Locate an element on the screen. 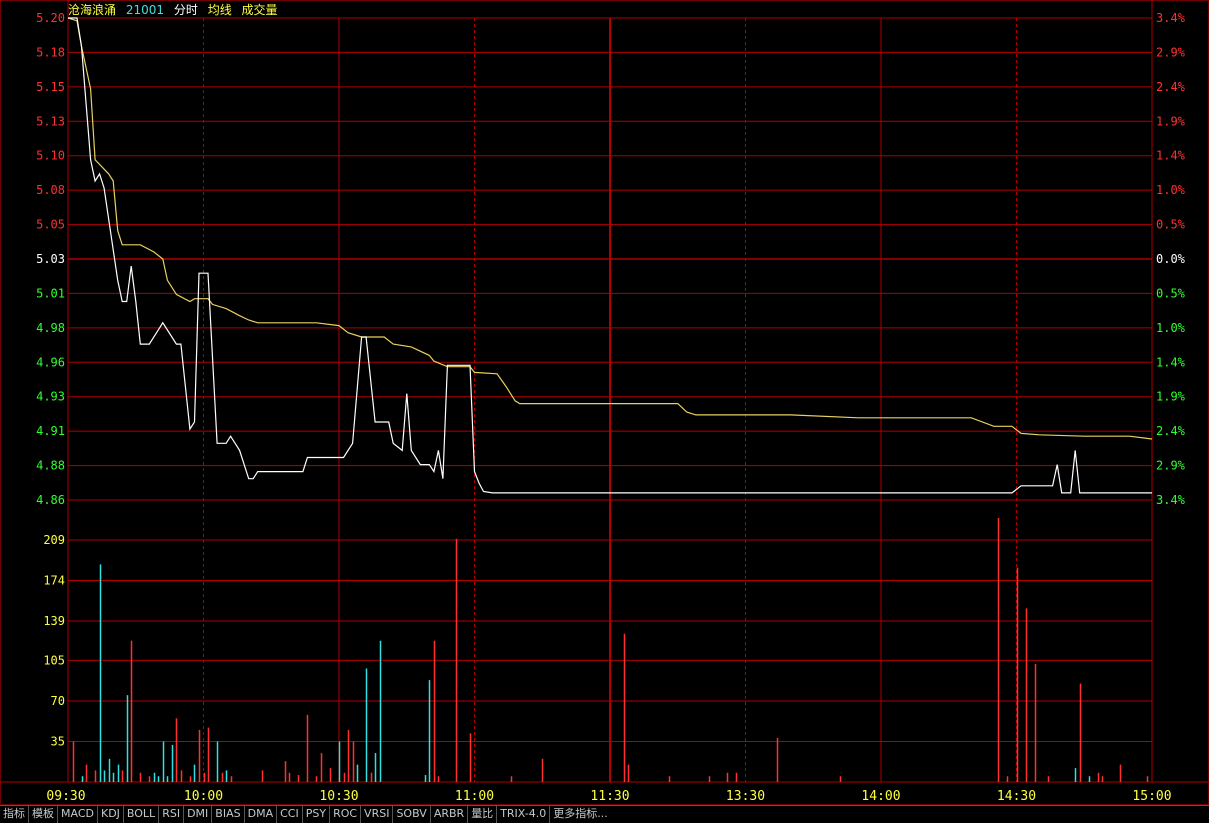  time-tick-label: 14:30 is located at coordinates (1016, 796).